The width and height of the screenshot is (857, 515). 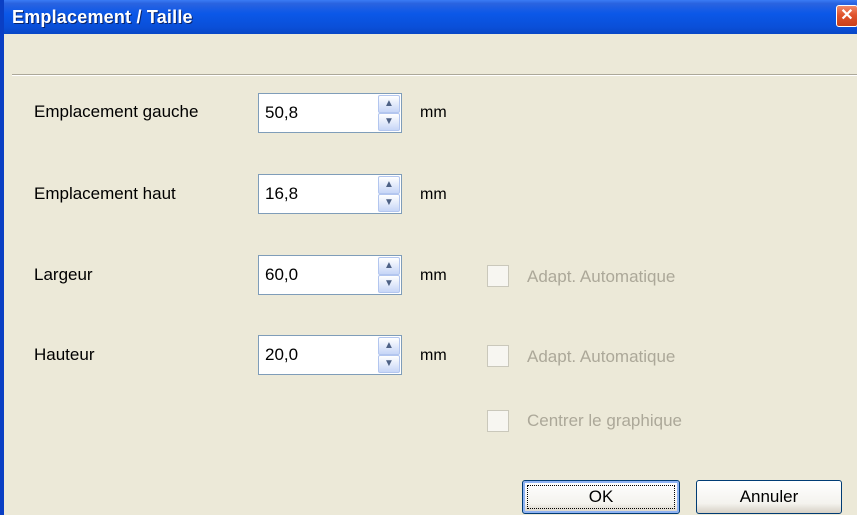 What do you see at coordinates (281, 194) in the screenshot?
I see `top-position-value: 16,8` at bounding box center [281, 194].